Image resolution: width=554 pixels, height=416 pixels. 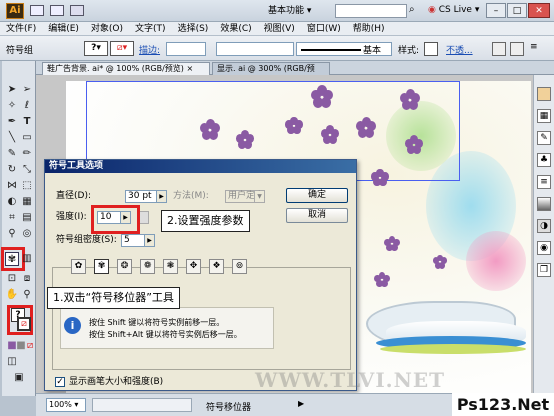 What do you see at coordinates (77, 10) in the screenshot?
I see `bridge-icon` at bounding box center [77, 10].